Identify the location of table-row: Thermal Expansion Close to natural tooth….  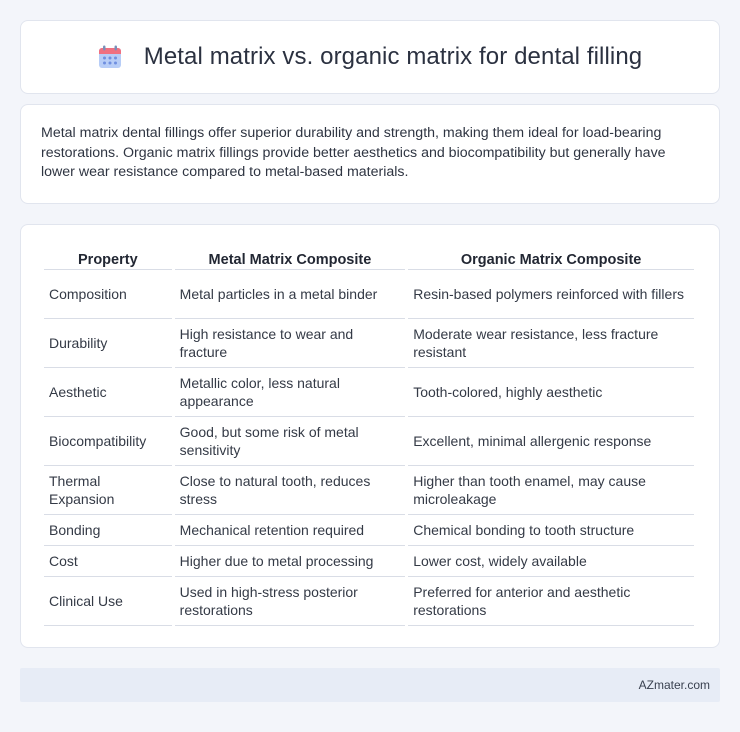
(369, 490).